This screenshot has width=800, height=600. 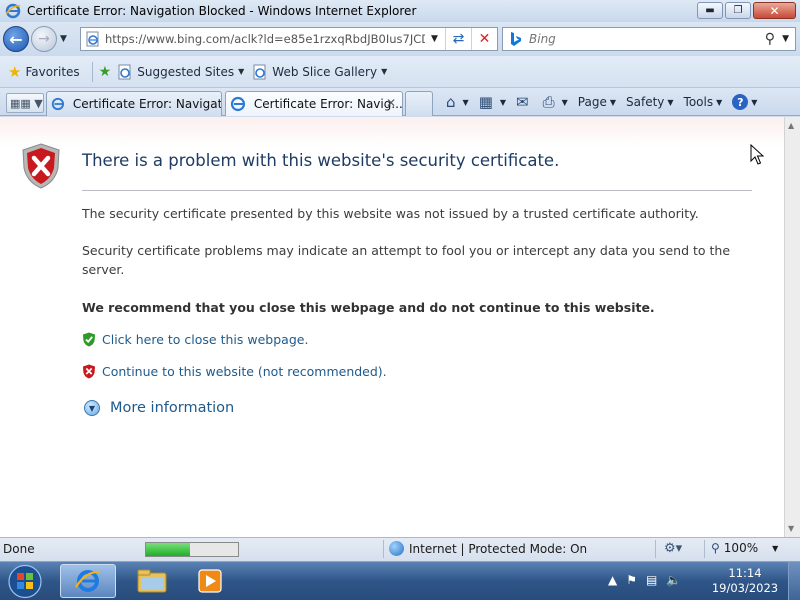 I want to click on tab-certificate-error-2: Certificate Error: Navig... ✕, so click(x=314, y=103).